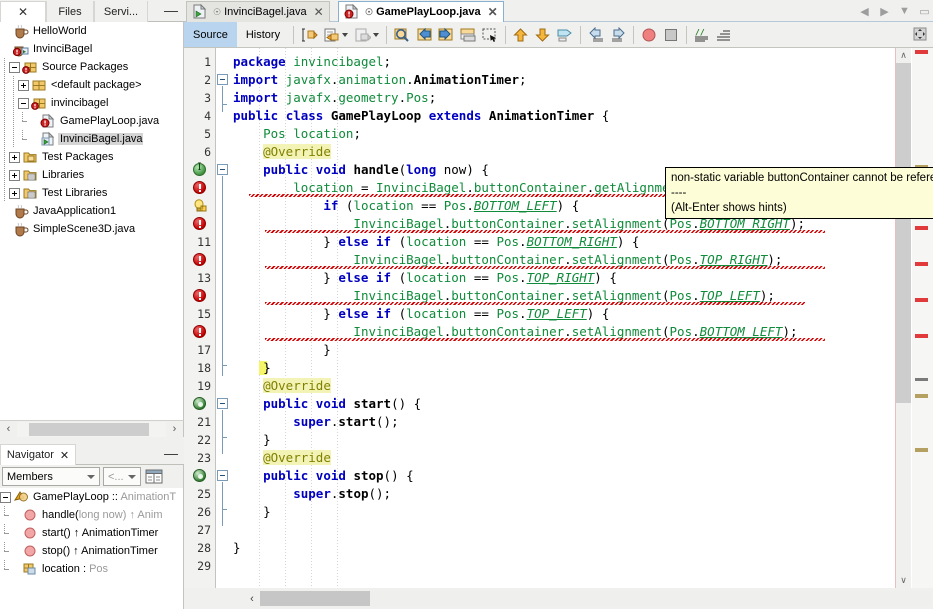 Image resolution: width=933 pixels, height=609 pixels. I want to click on editor-vscrollbar: ∧ ∨, so click(903, 318).